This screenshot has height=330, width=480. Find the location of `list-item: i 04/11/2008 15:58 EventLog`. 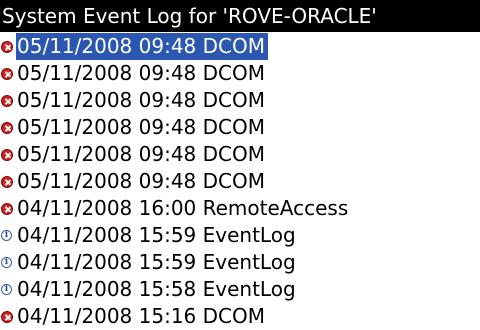

list-item: i 04/11/2008 15:58 EventLog is located at coordinates (240, 289).